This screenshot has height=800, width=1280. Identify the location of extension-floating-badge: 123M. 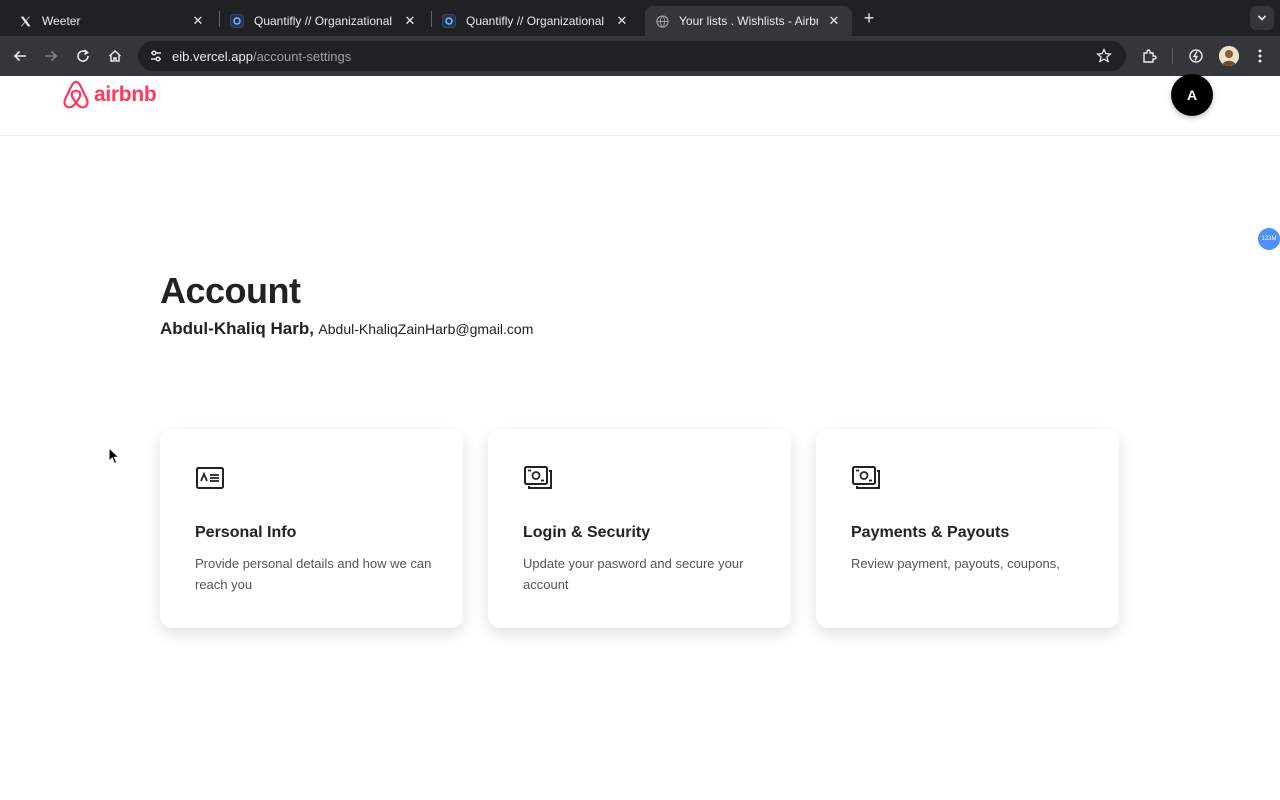
(1269, 239).